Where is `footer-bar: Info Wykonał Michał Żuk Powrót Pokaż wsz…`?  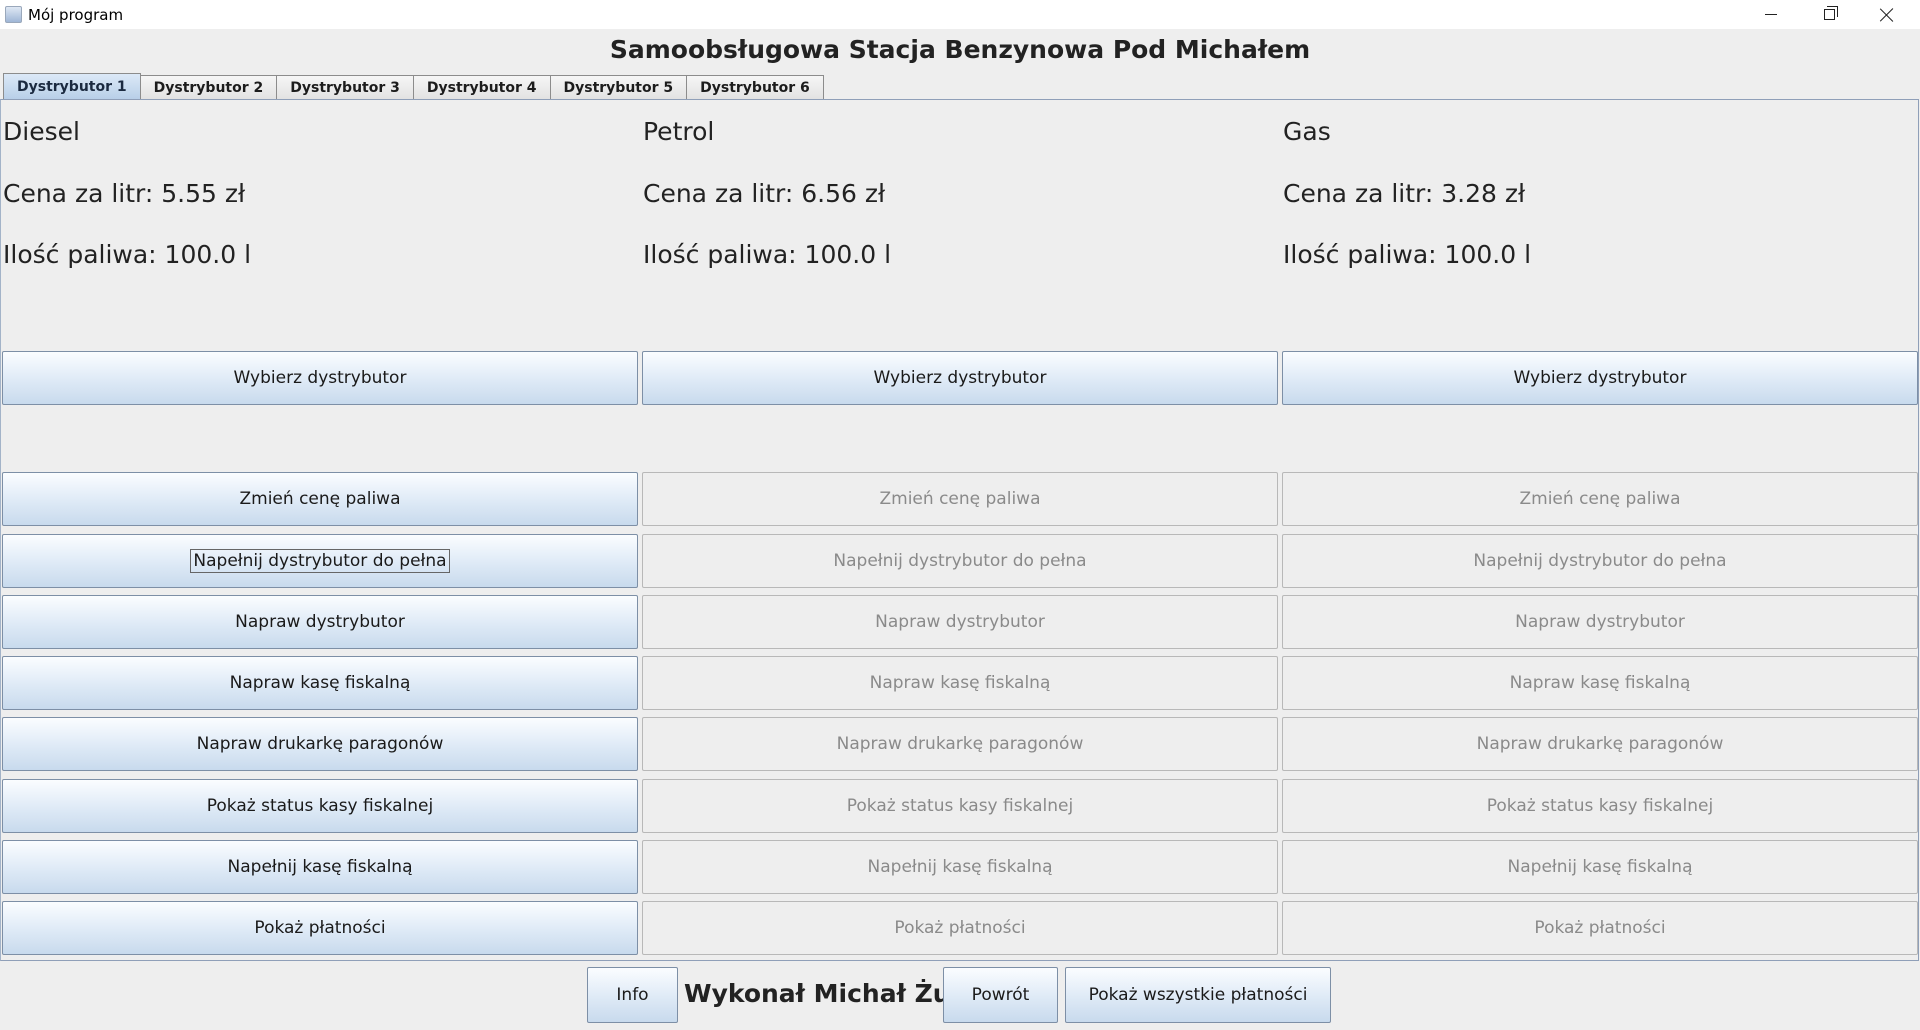
footer-bar: Info Wykonał Michał Żuk Powrót Pokaż wsz… is located at coordinates (960, 995).